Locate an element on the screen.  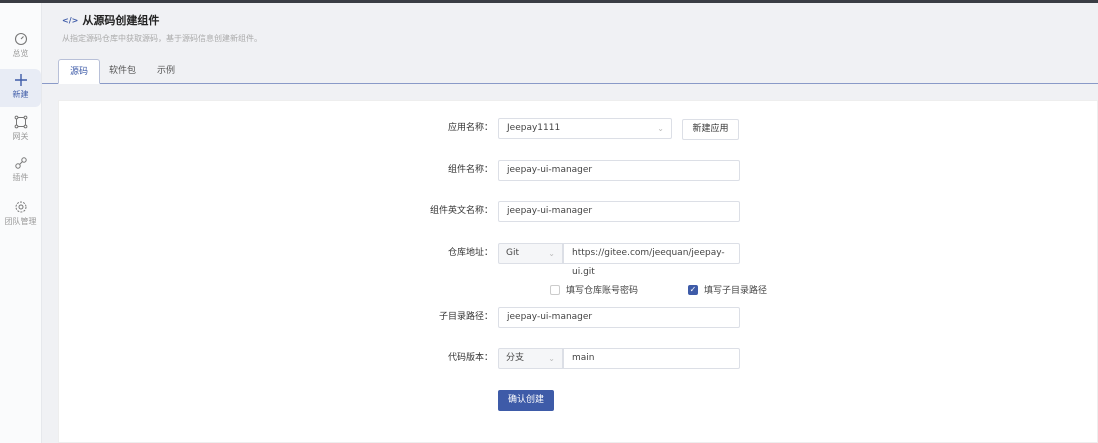
tab-source: 源码 is located at coordinates (79, 71).